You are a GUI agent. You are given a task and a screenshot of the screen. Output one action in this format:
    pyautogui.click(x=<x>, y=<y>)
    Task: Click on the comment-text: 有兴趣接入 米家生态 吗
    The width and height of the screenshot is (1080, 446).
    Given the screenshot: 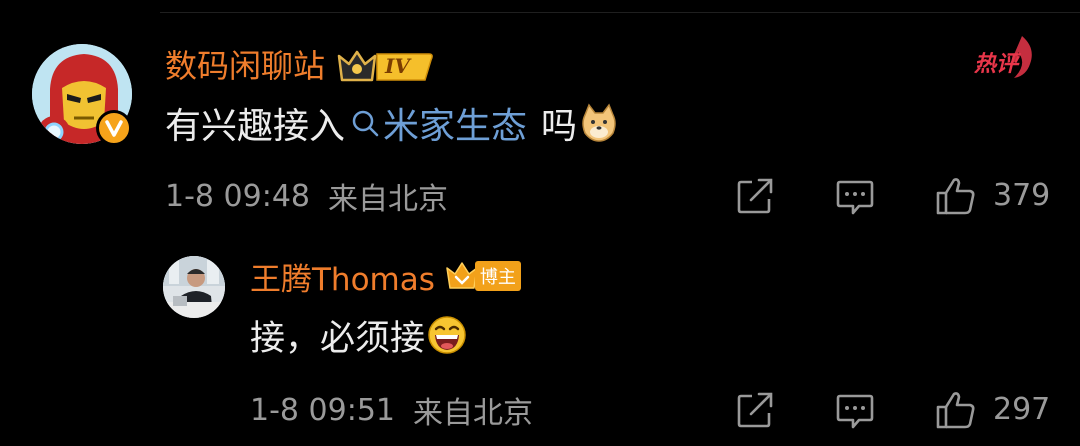 What is the action you would take?
    pyautogui.click(x=392, y=123)
    